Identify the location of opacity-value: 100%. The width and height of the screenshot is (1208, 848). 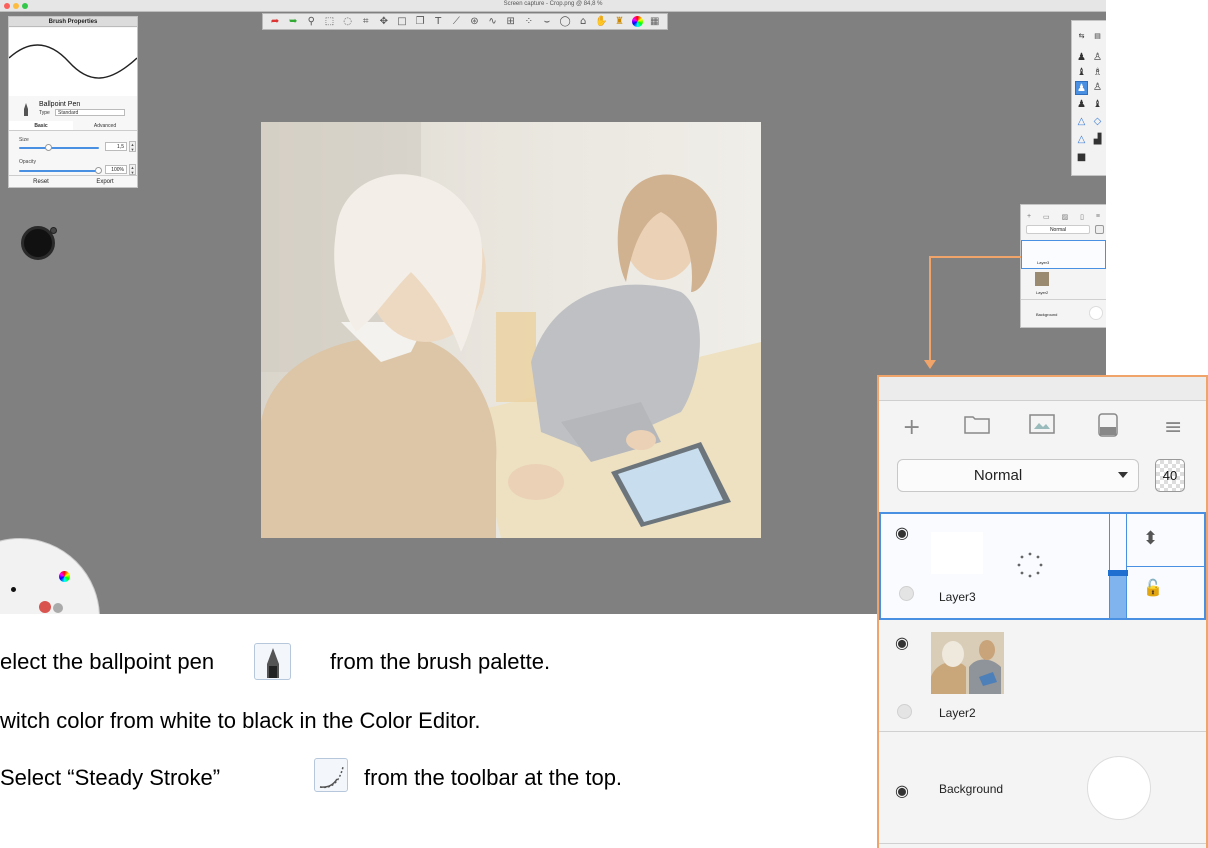
(116, 169).